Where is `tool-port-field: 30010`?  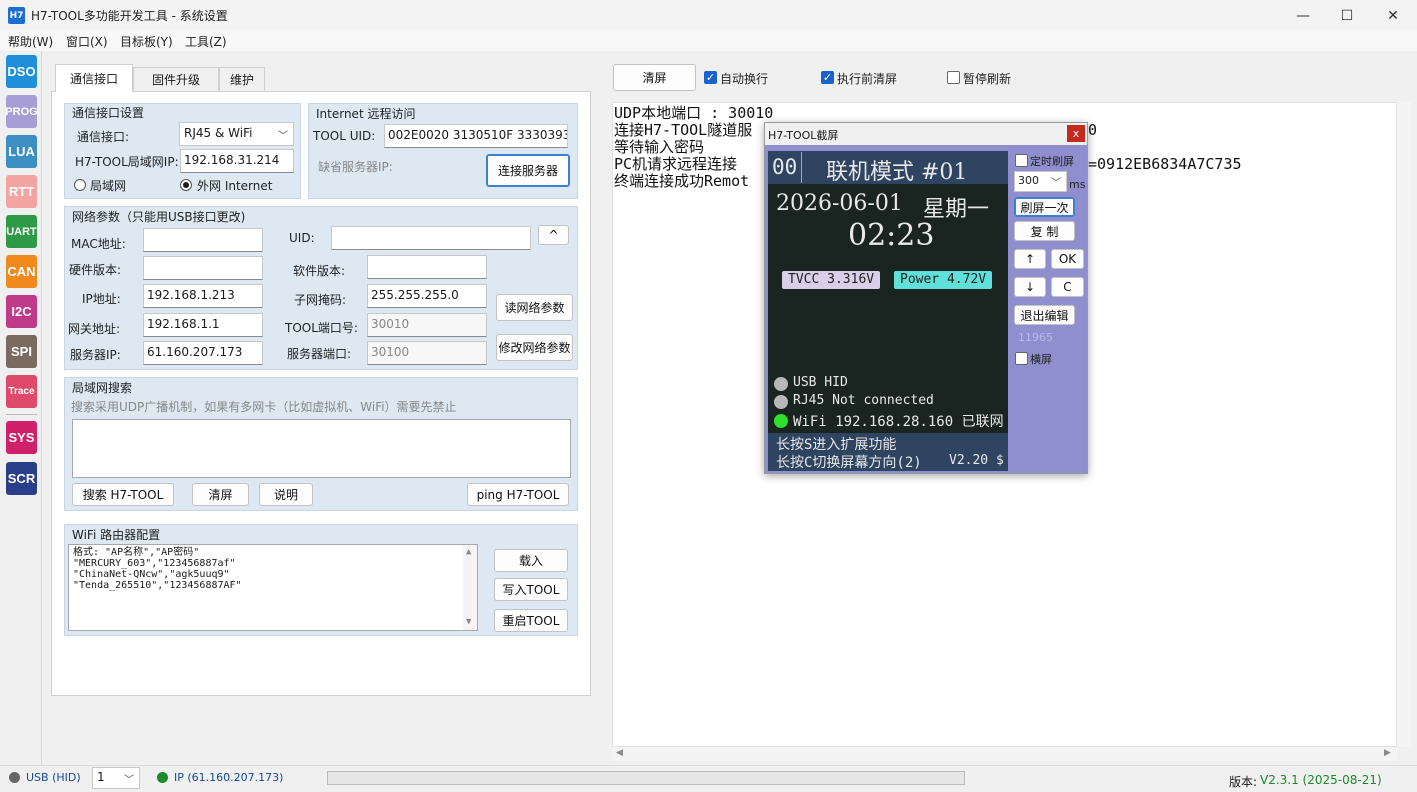 tool-port-field: 30010 is located at coordinates (427, 325).